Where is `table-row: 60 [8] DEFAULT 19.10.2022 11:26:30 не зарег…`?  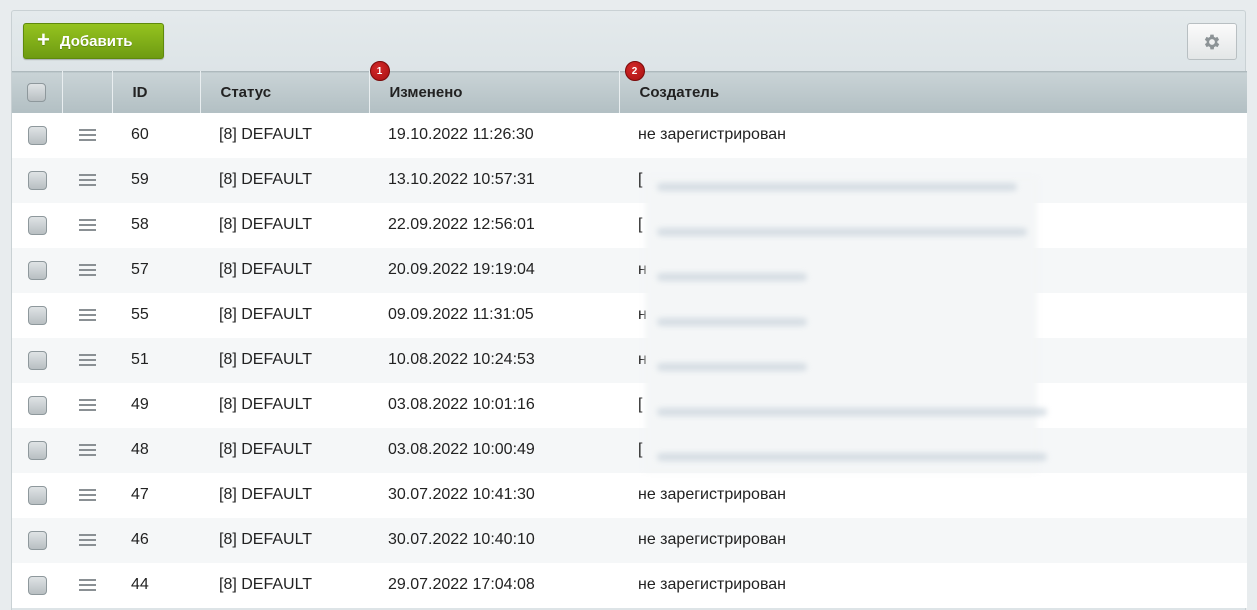 table-row: 60 [8] DEFAULT 19.10.2022 11:26:30 не зарег… is located at coordinates (629, 135).